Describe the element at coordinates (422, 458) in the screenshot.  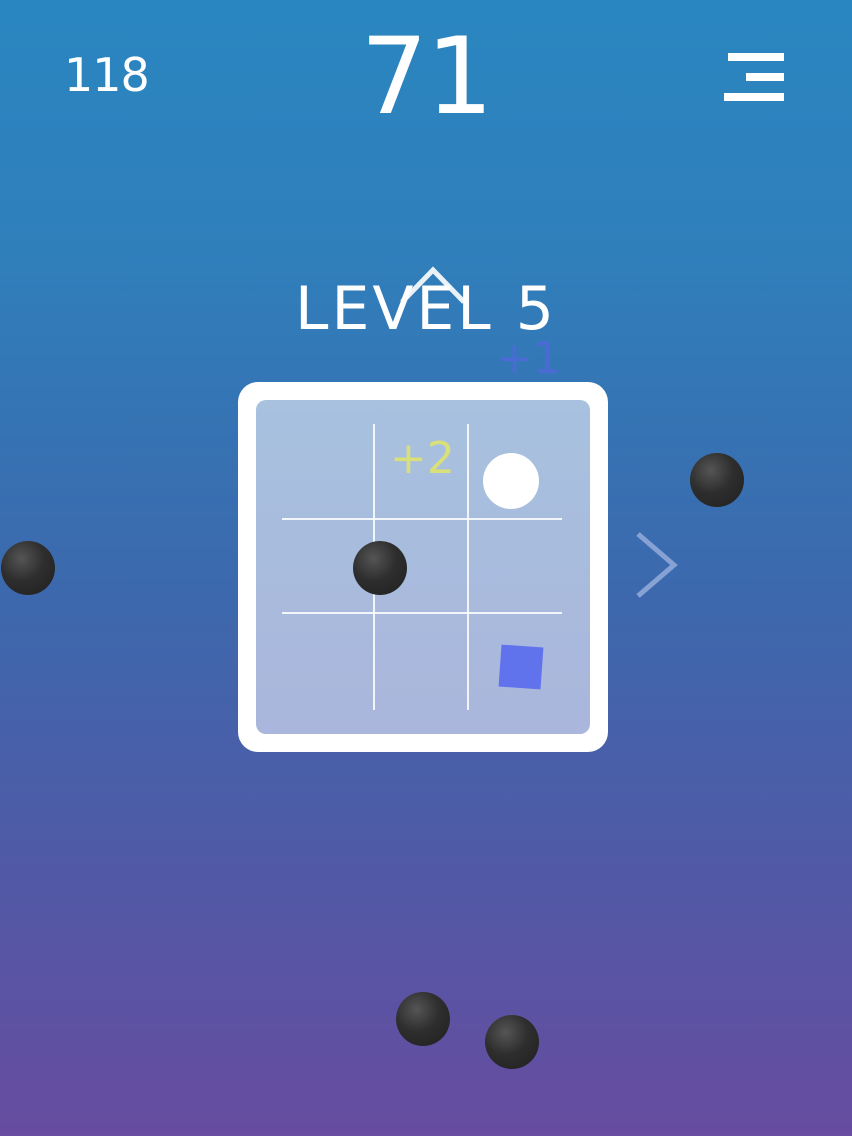
I see `plus-two-bonus: +2` at that location.